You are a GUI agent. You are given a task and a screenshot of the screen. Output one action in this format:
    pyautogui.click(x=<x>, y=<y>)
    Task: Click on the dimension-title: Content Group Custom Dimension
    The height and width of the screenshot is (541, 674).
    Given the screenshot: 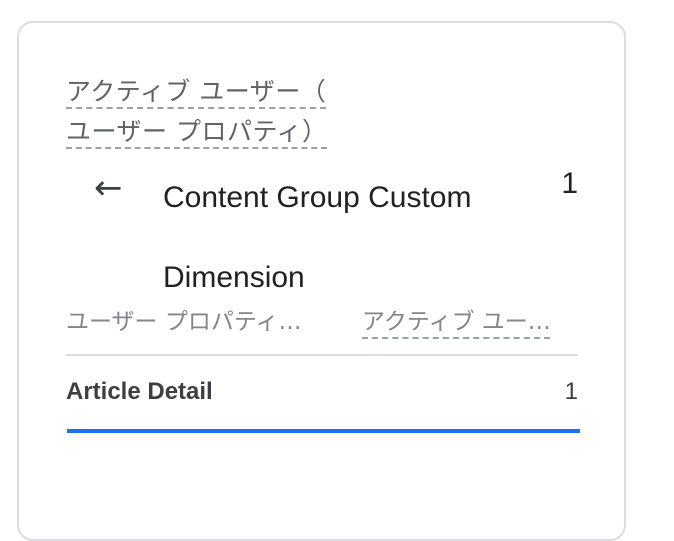 What is the action you would take?
    pyautogui.click(x=317, y=237)
    